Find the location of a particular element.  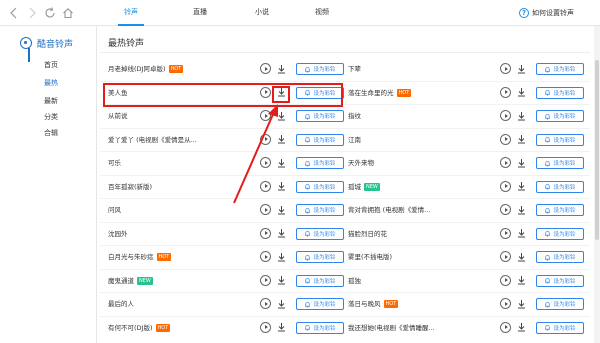

sidebar-item-collections: 合辑 is located at coordinates (51, 133).